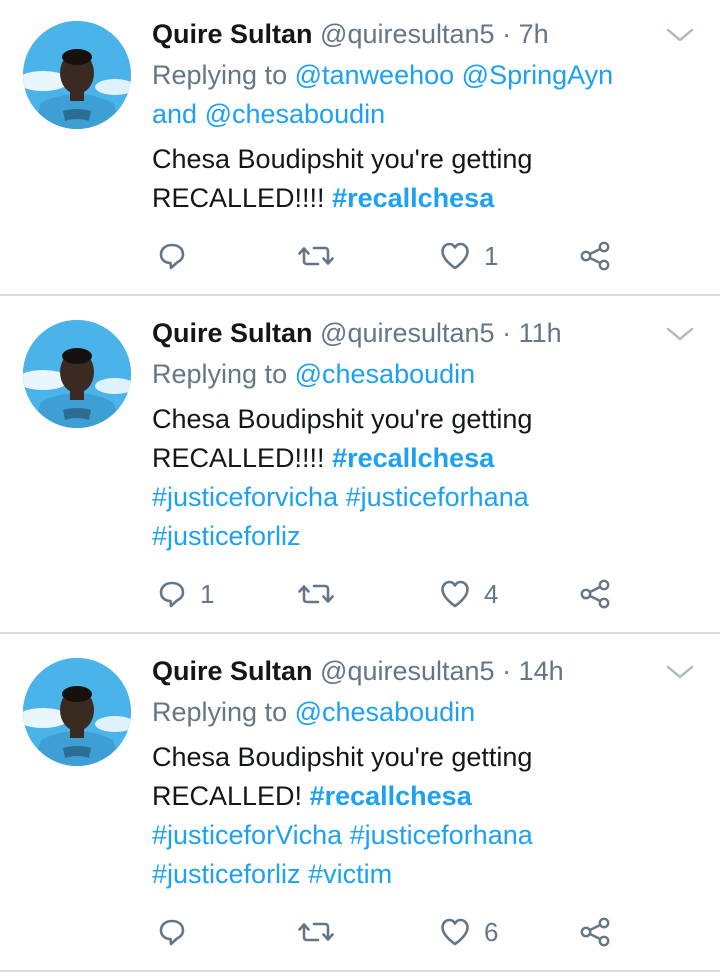 This screenshot has width=720, height=979. I want to click on tweet-actions: 1 4, so click(422, 594).